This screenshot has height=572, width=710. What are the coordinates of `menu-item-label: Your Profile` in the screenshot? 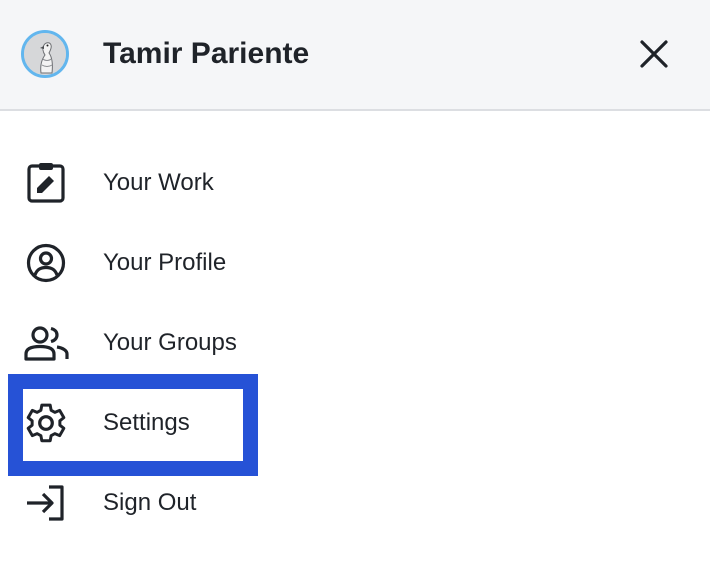 It's located at (165, 262).